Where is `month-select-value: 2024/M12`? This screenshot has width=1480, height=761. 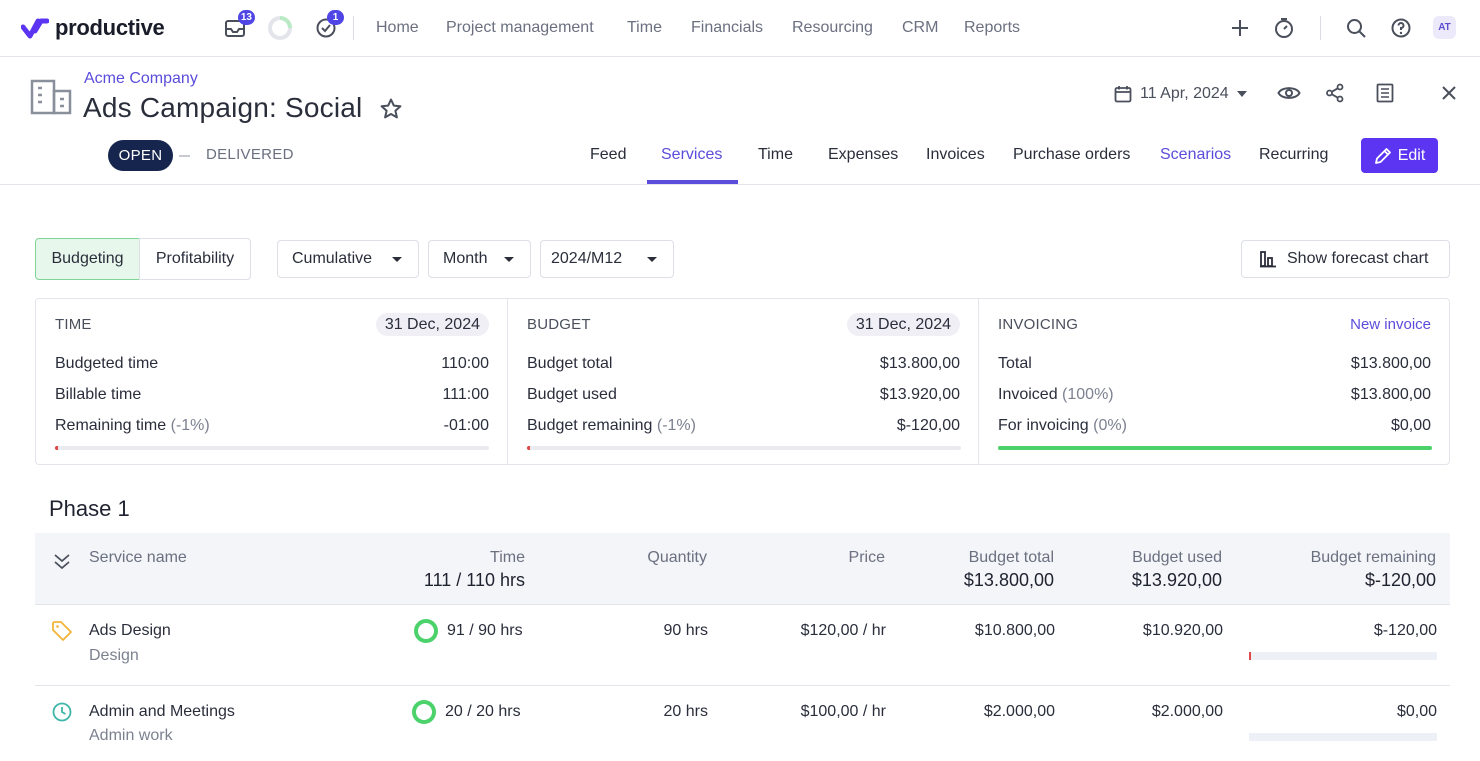
month-select-value: 2024/M12 is located at coordinates (587, 258).